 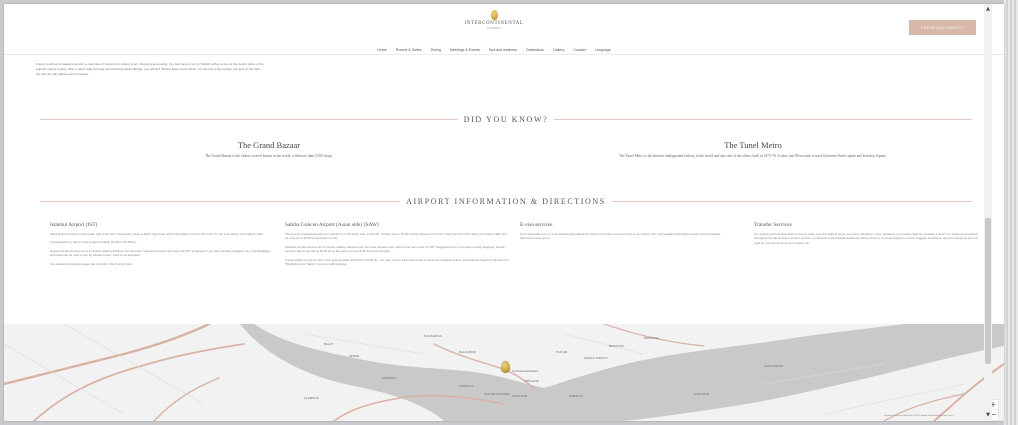 What do you see at coordinates (466, 386) in the screenshot?
I see `map-label: KARAKOY` at bounding box center [466, 386].